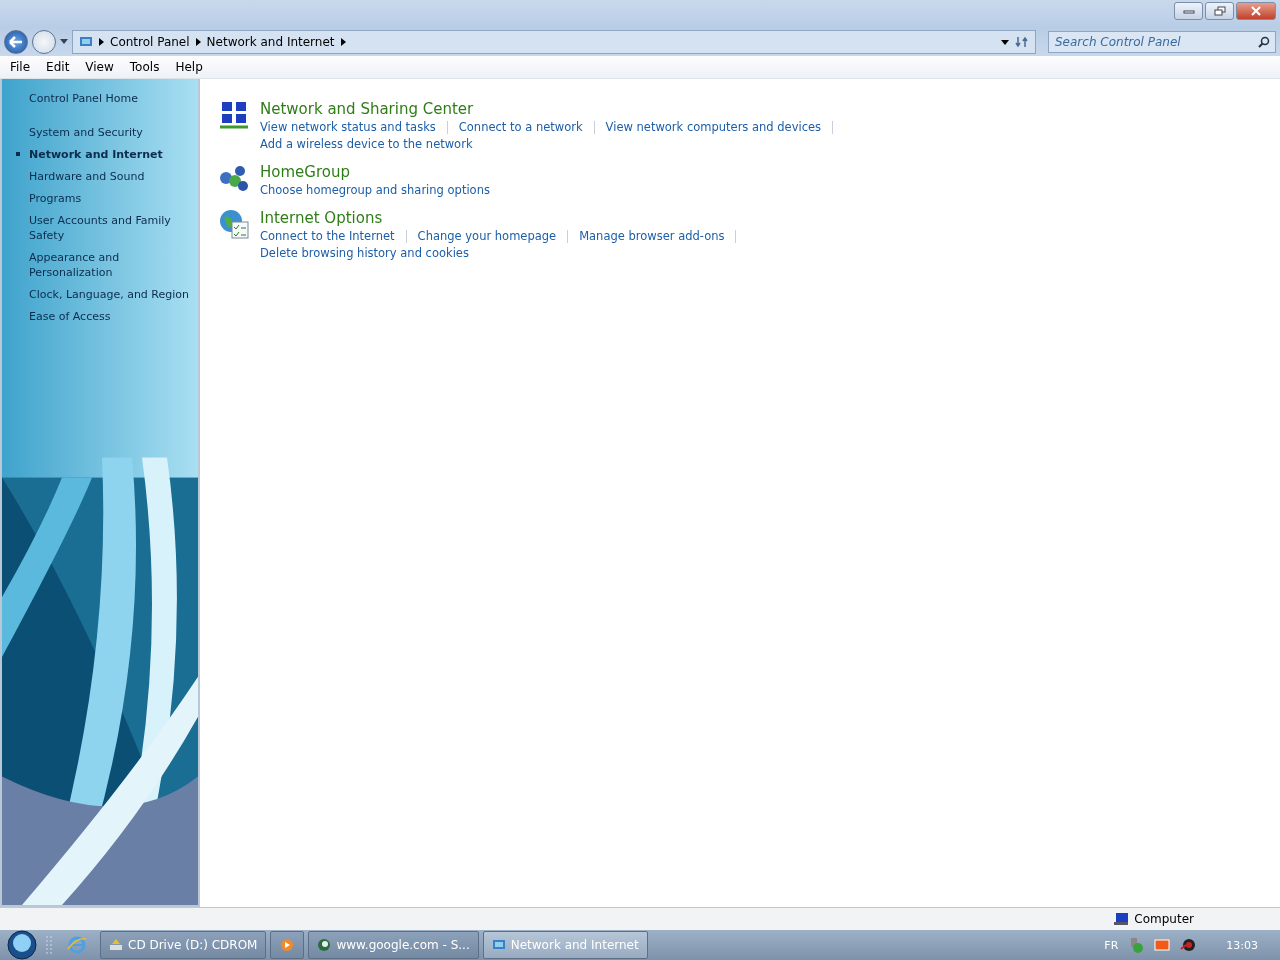 This screenshot has width=1280, height=960. Describe the element at coordinates (552, 109) in the screenshot. I see `category-title: Network and Sharing Center` at that location.